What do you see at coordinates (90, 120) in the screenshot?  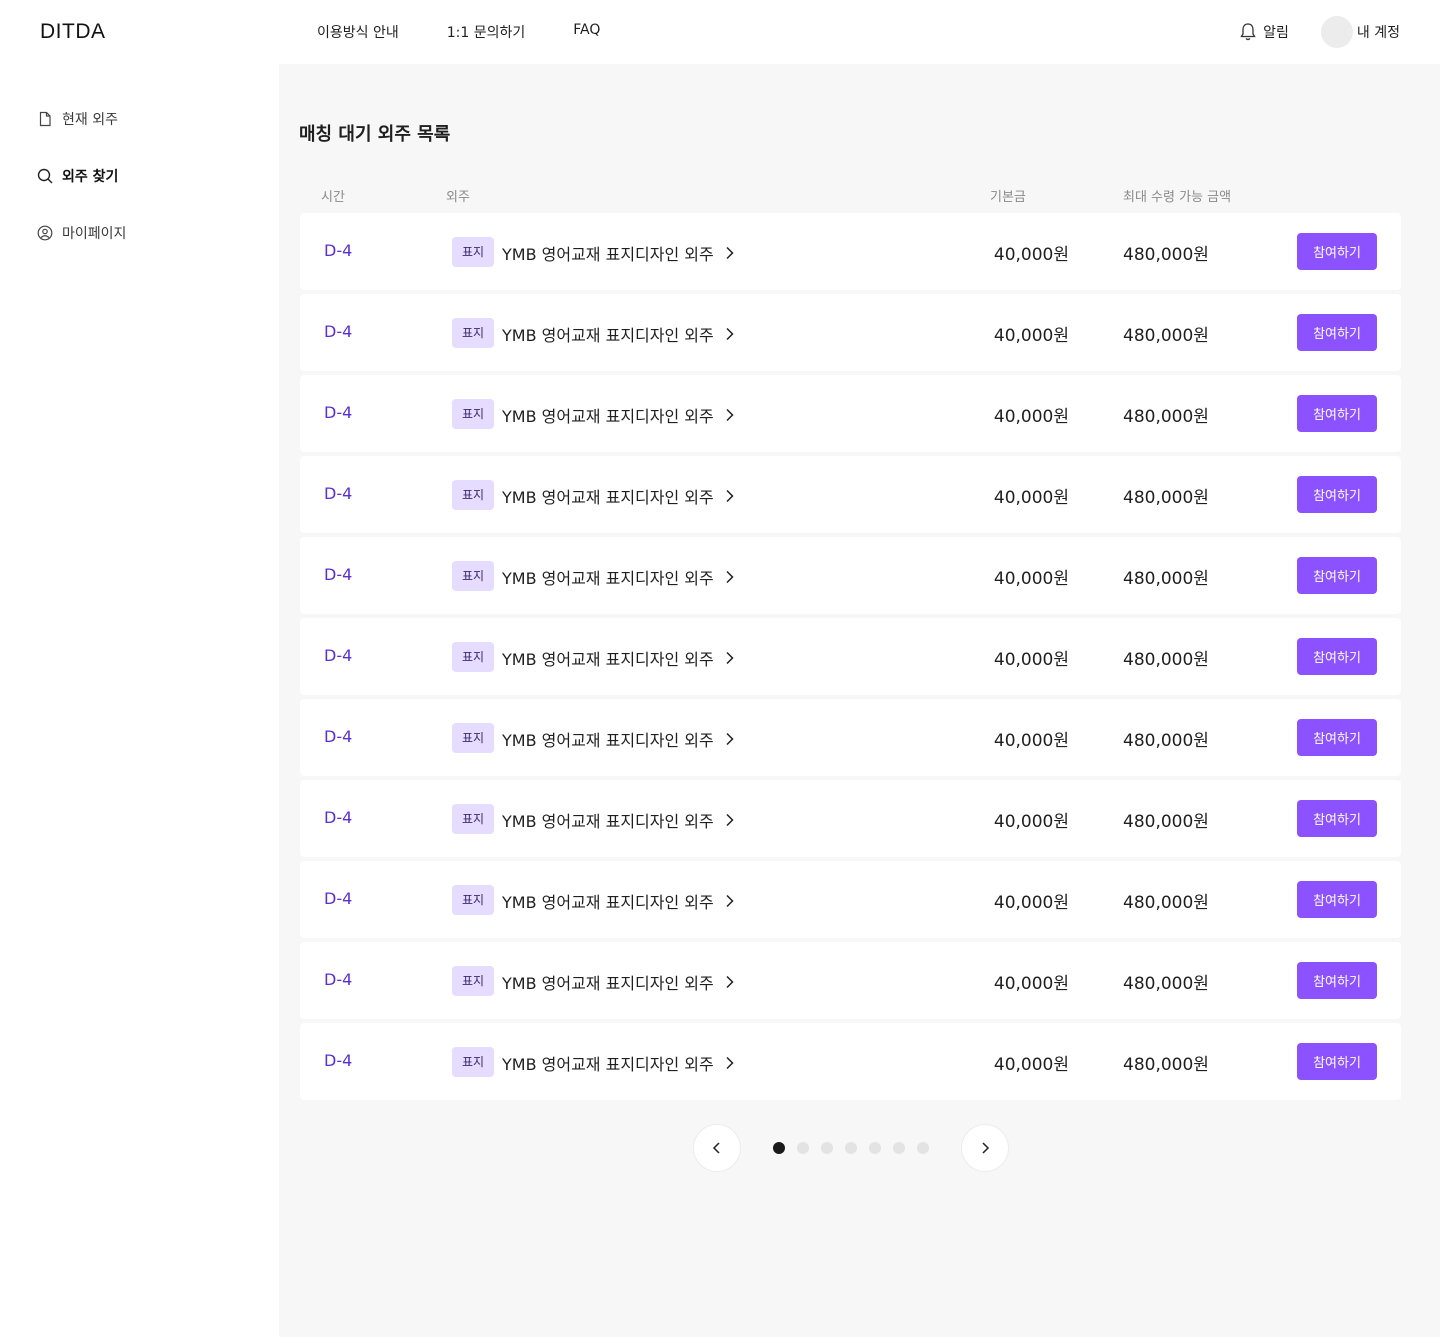 I see `sidebar-item-label: 현재 외주` at bounding box center [90, 120].